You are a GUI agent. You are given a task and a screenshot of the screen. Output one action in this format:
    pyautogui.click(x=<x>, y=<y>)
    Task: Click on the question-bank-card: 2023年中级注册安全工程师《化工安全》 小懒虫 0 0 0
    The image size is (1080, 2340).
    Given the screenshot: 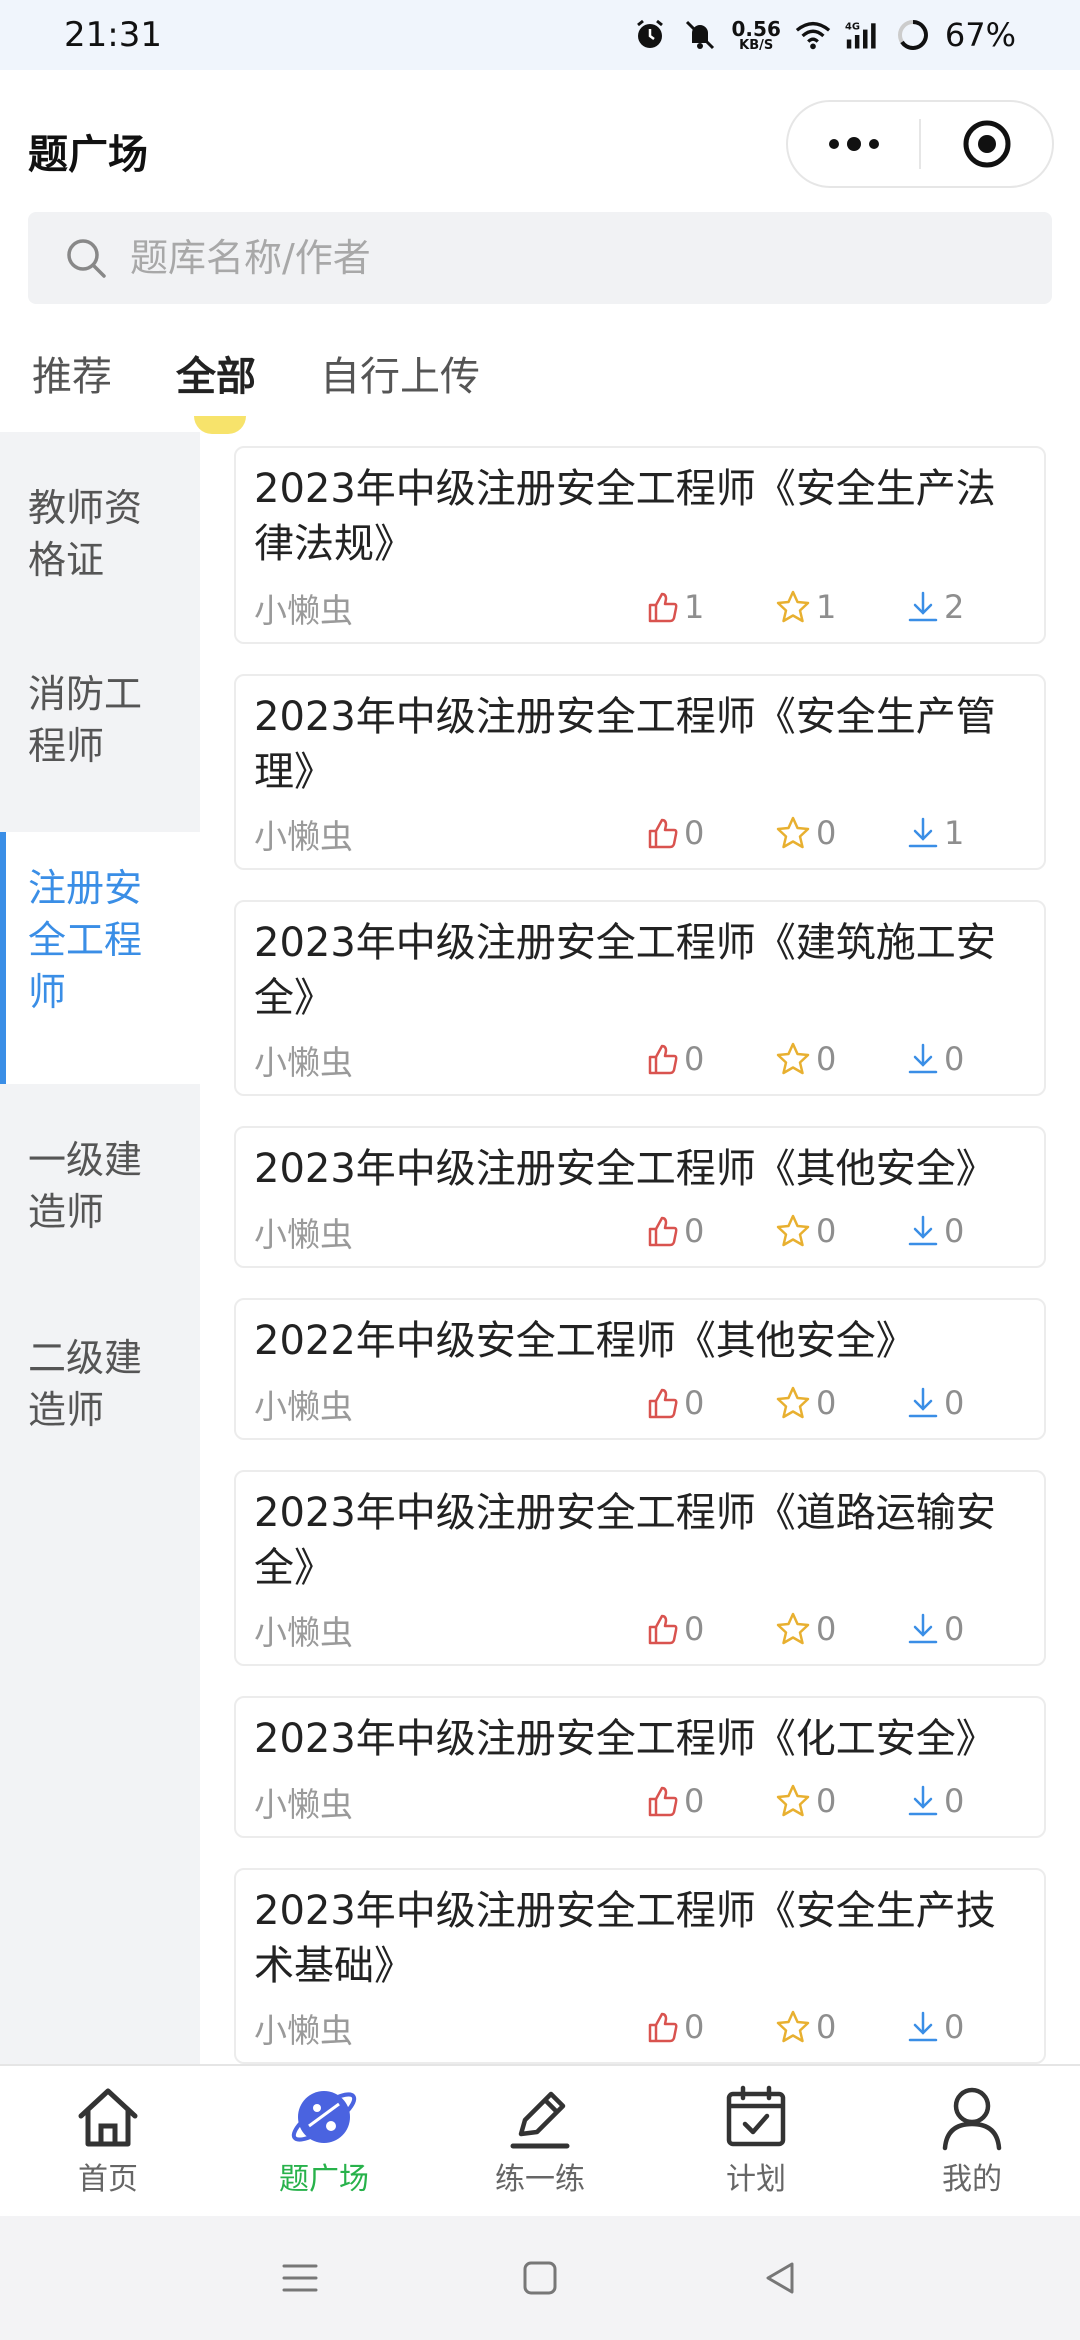 What is the action you would take?
    pyautogui.click(x=640, y=1767)
    